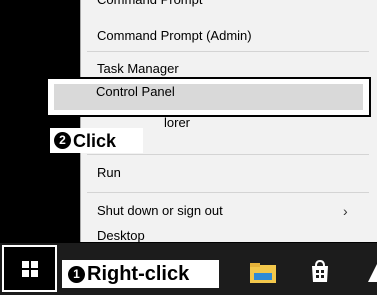  I want to click on chevron-right-icon: ›, so click(345, 211).